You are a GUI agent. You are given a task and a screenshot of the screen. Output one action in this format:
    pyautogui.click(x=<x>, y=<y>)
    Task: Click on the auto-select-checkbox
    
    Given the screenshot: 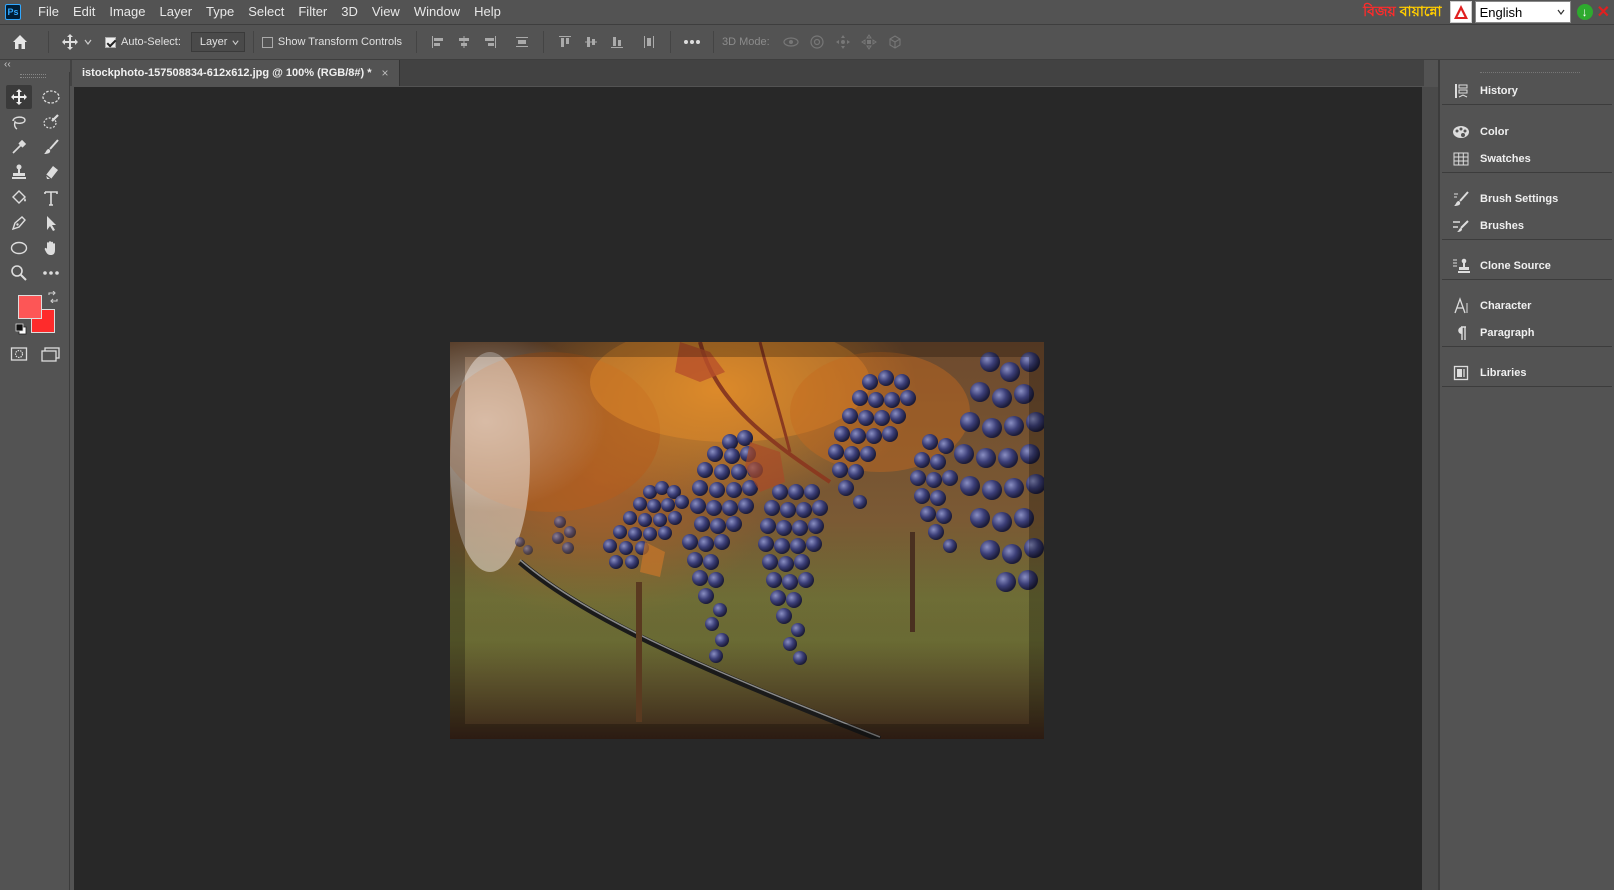 What is the action you would take?
    pyautogui.click(x=110, y=42)
    